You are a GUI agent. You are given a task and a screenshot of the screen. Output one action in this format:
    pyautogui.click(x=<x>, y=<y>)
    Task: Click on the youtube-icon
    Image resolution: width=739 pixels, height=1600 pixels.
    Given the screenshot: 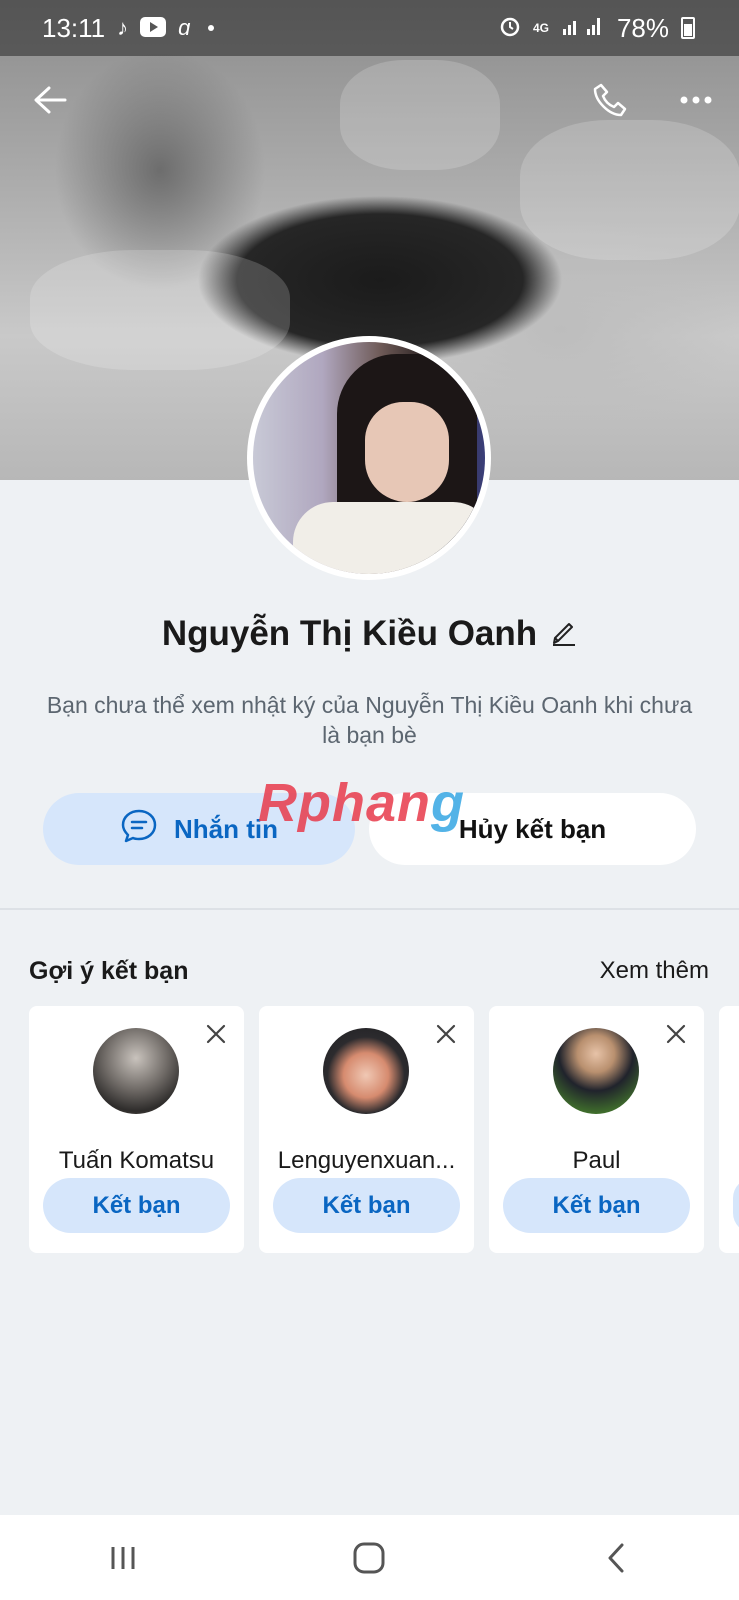 What is the action you would take?
    pyautogui.click(x=153, y=28)
    